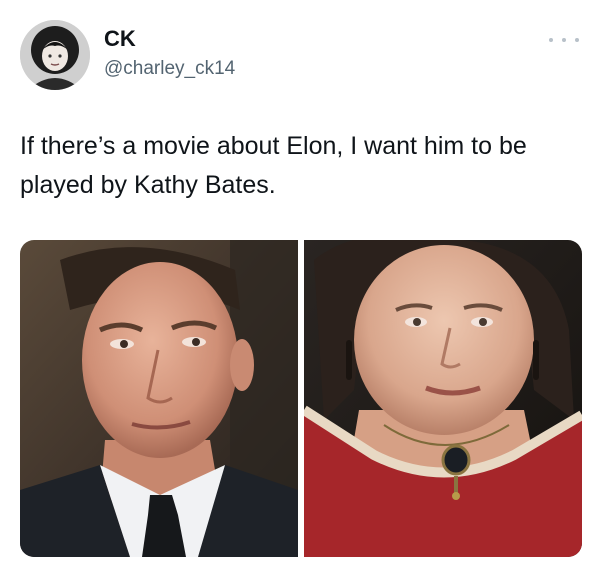  I want to click on user-handle: @charley_ck14, so click(169, 69).